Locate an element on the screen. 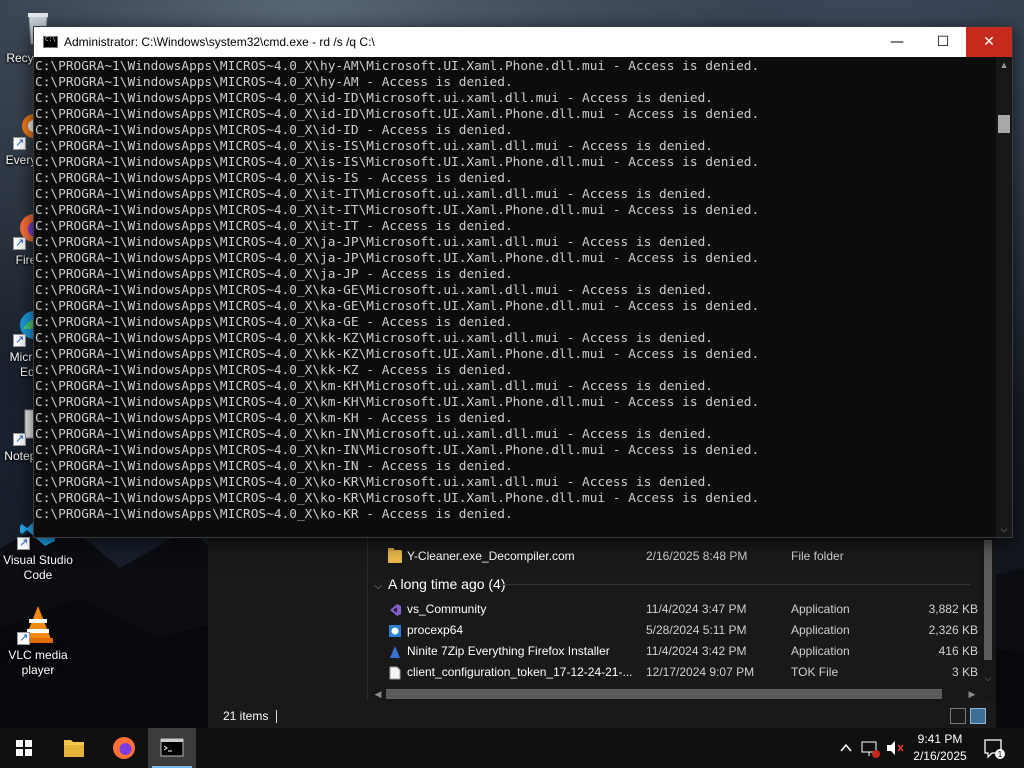 This screenshot has height=768, width=1024. system-clock: 9:41 PM 2/16/2025 is located at coordinates (940, 748).